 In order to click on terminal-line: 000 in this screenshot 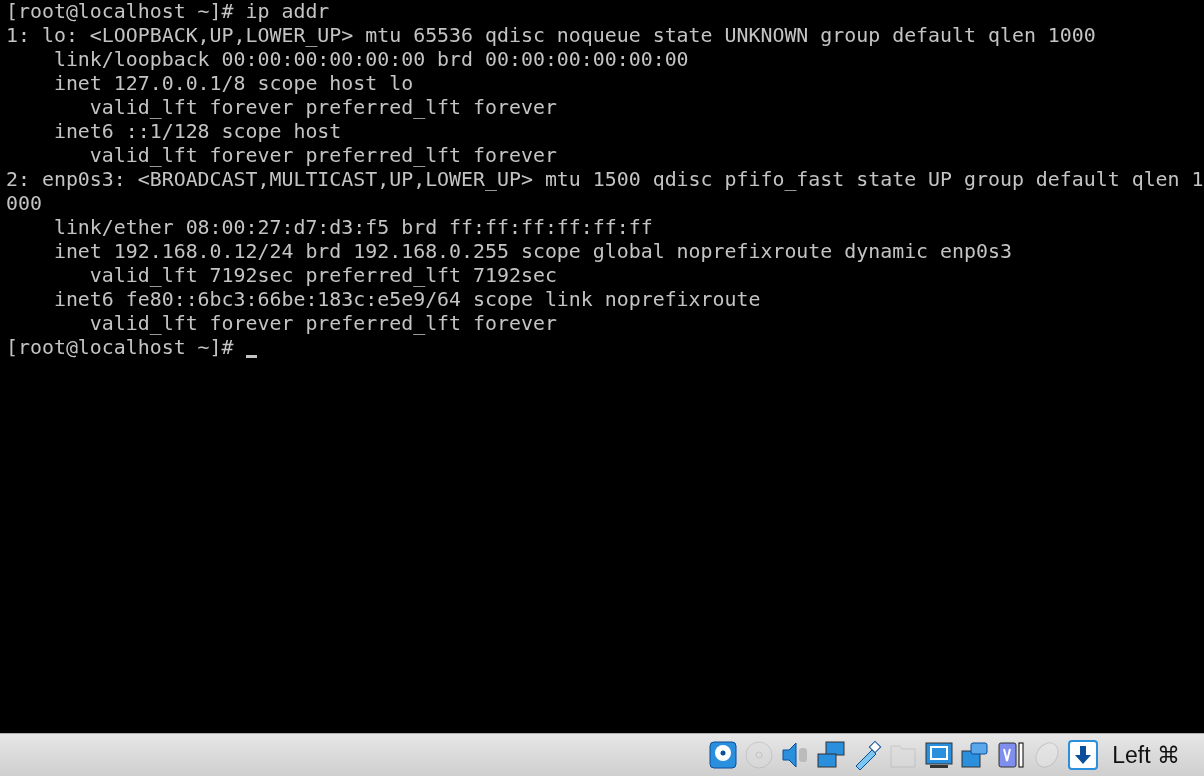, I will do `click(24, 204)`.